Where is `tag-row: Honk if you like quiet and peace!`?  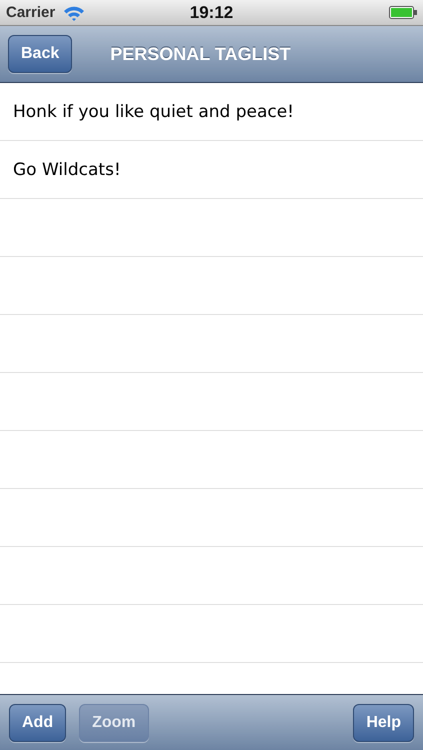
tag-row: Honk if you like quiet and peace! is located at coordinates (211, 112).